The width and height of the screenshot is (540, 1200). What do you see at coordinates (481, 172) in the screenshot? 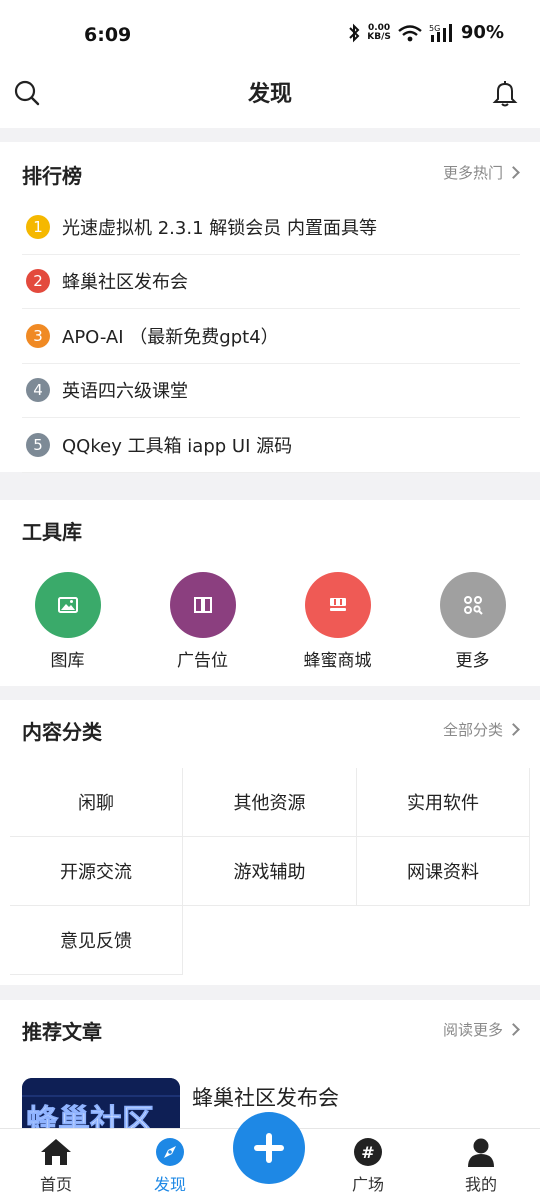
I see `ranking-more-link: 更多热门` at bounding box center [481, 172].